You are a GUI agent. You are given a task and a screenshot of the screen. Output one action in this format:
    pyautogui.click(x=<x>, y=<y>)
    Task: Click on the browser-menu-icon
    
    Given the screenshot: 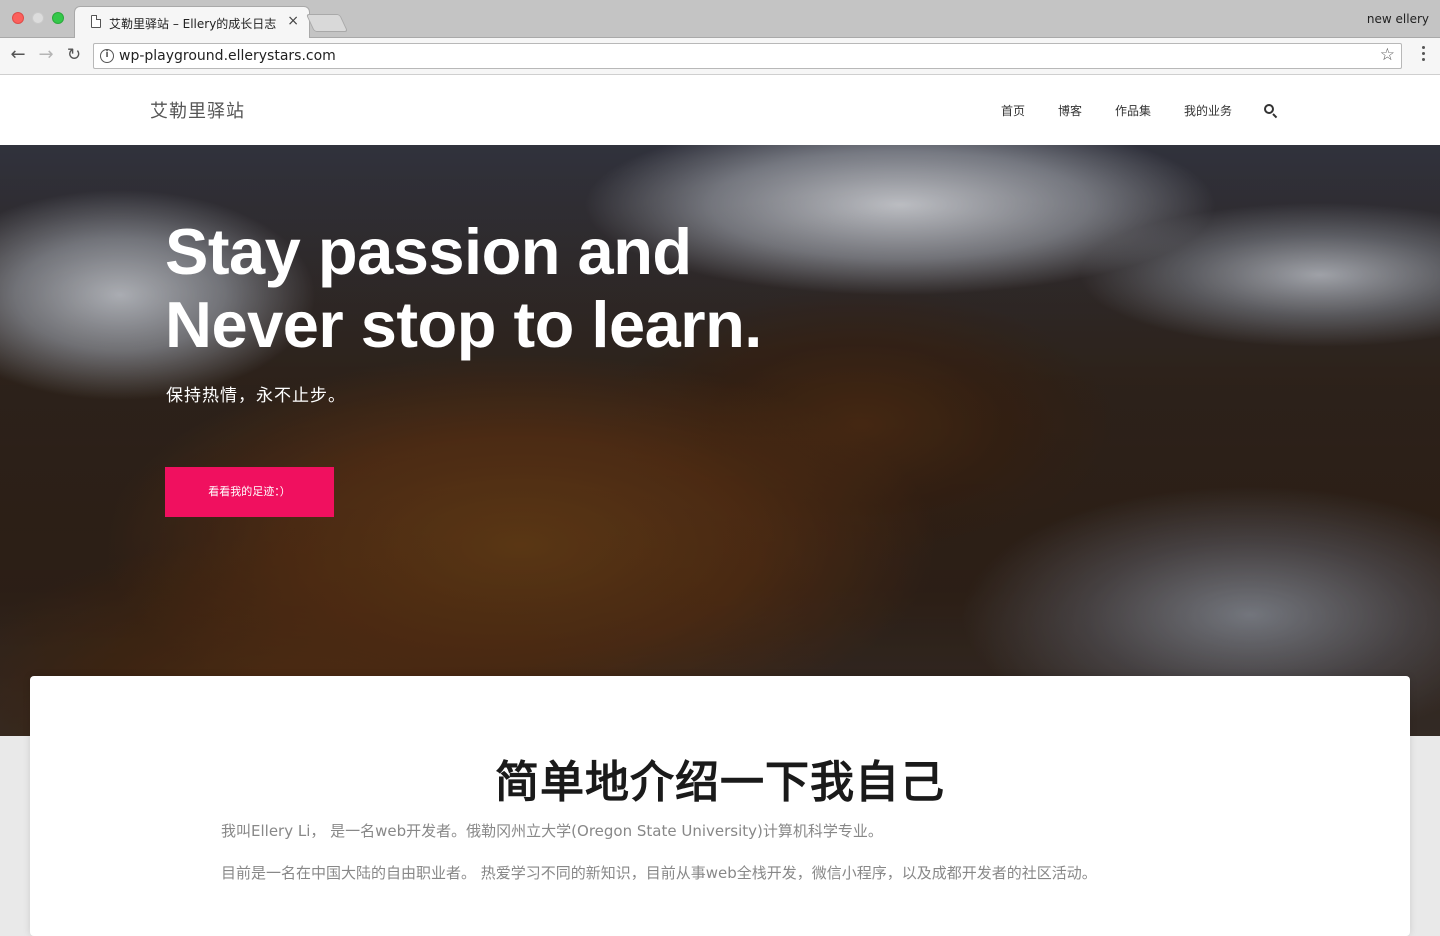 What is the action you would take?
    pyautogui.click(x=1424, y=55)
    